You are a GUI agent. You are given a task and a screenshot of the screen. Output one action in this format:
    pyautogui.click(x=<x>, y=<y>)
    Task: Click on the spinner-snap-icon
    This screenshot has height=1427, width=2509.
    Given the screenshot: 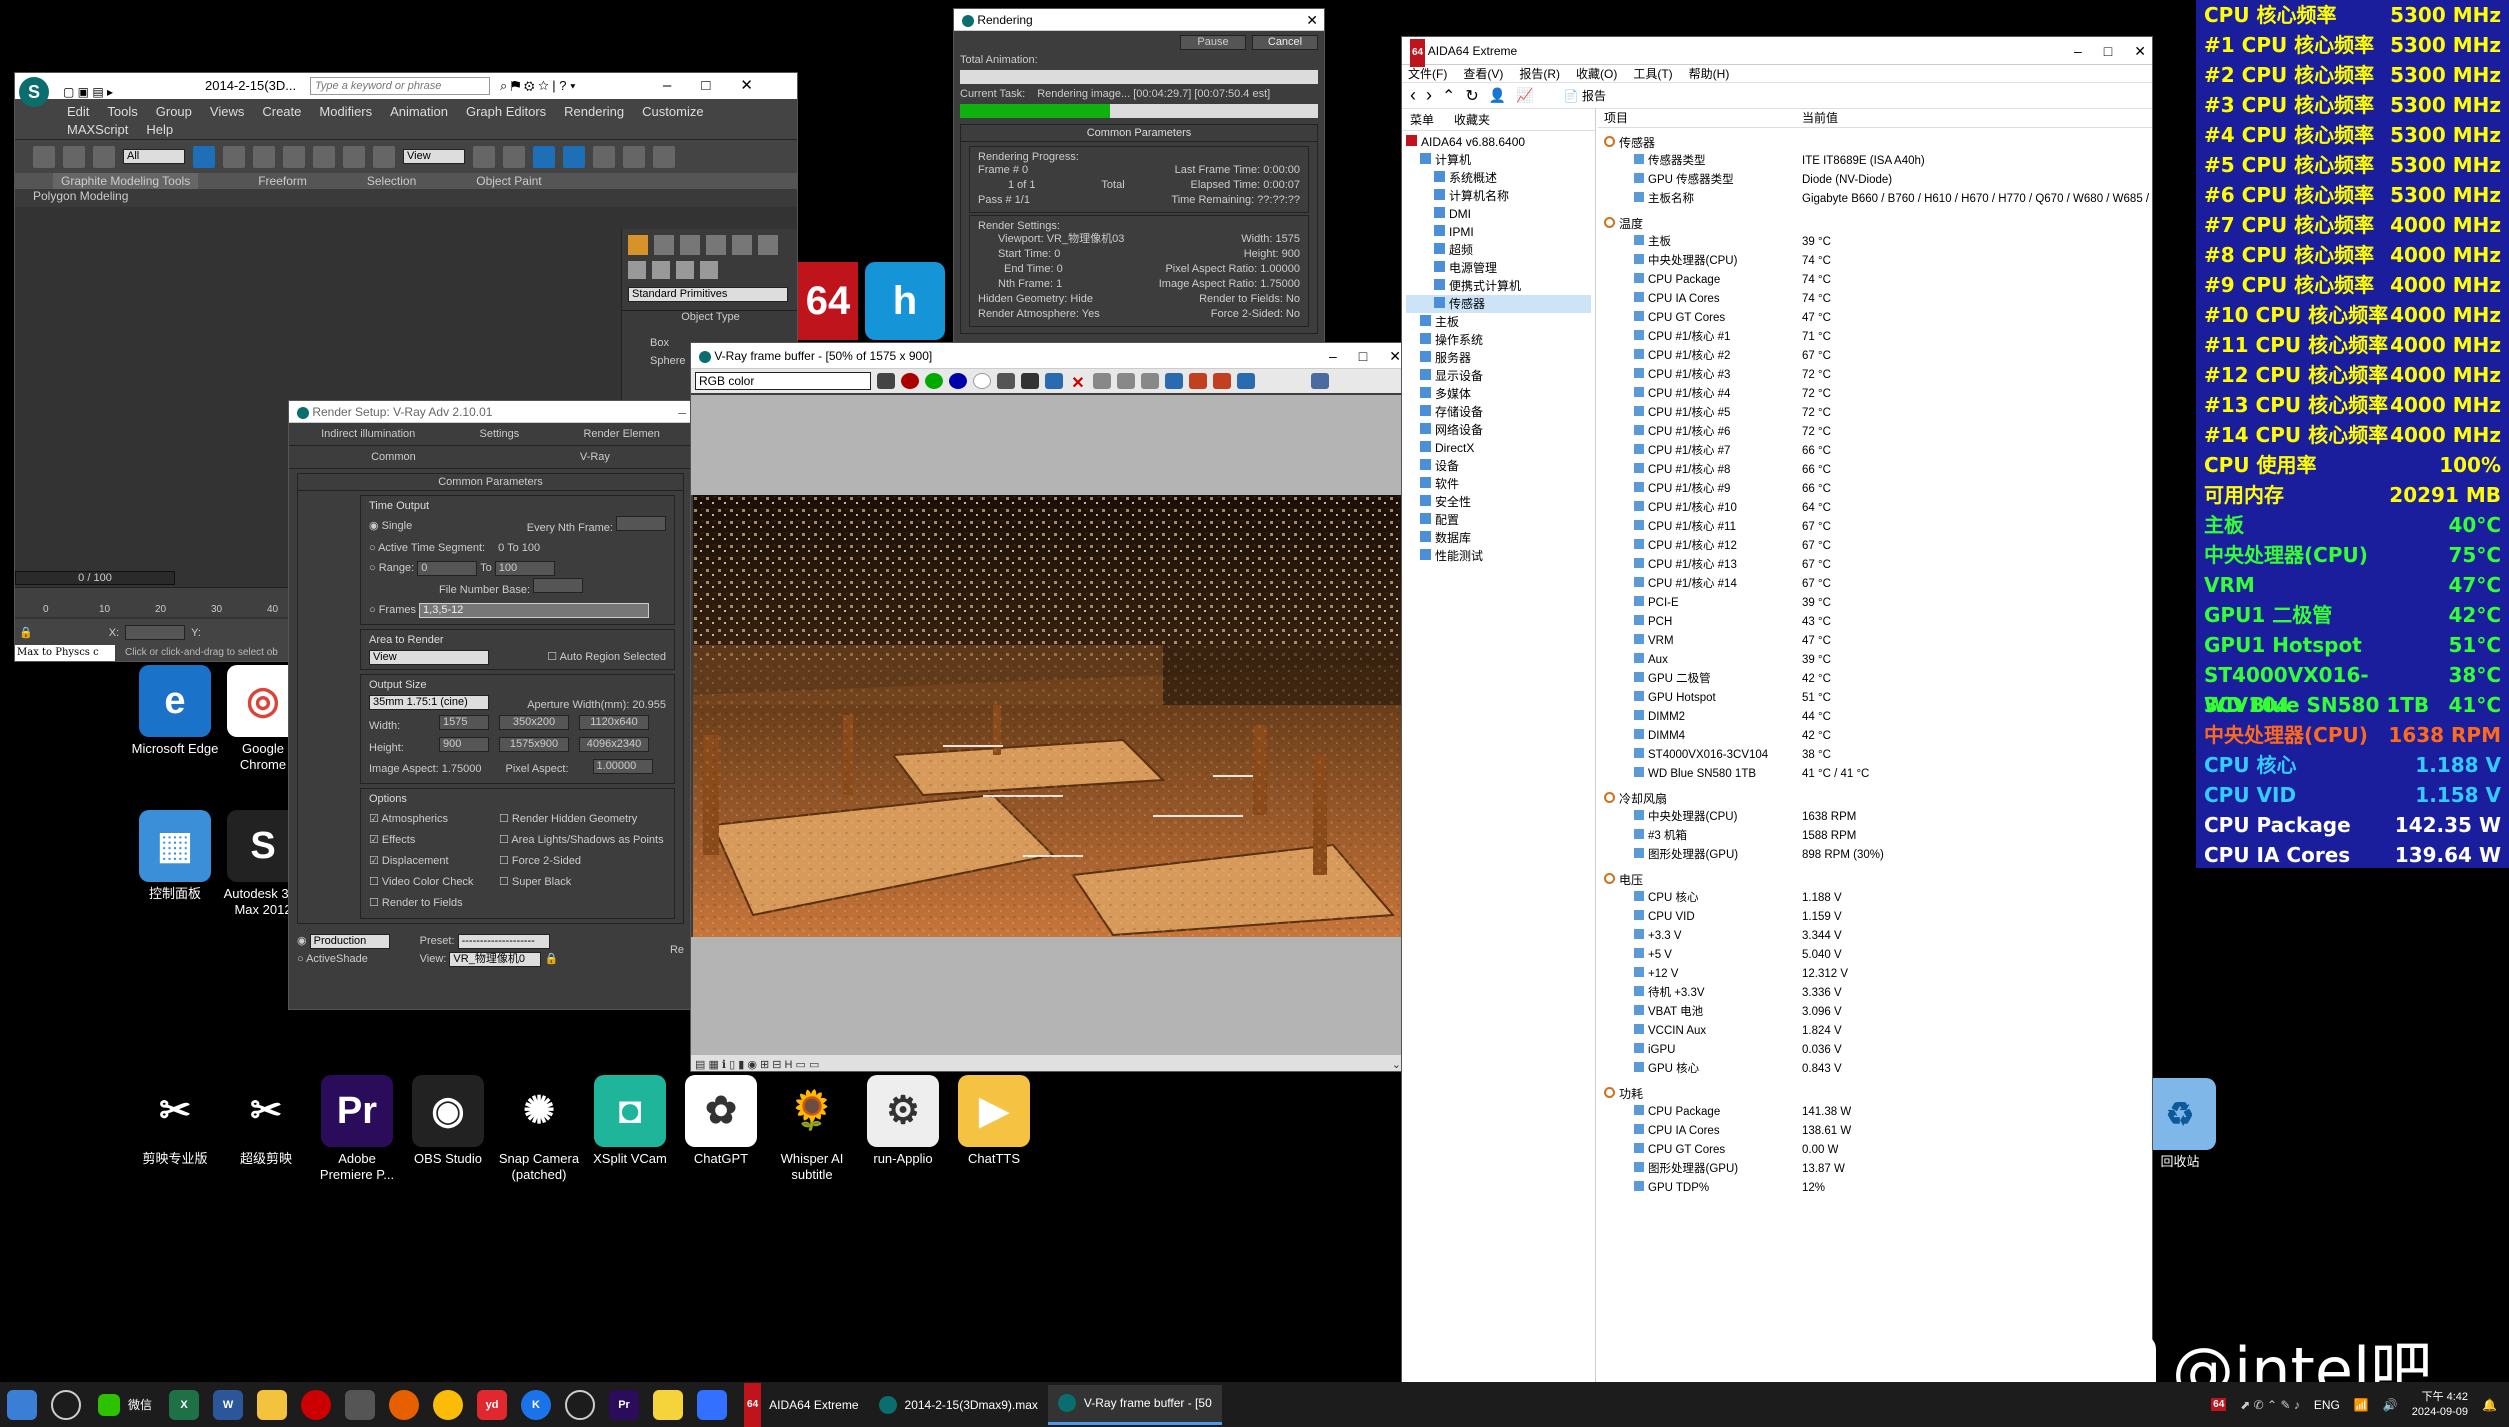 What is the action you would take?
    pyautogui.click(x=634, y=156)
    